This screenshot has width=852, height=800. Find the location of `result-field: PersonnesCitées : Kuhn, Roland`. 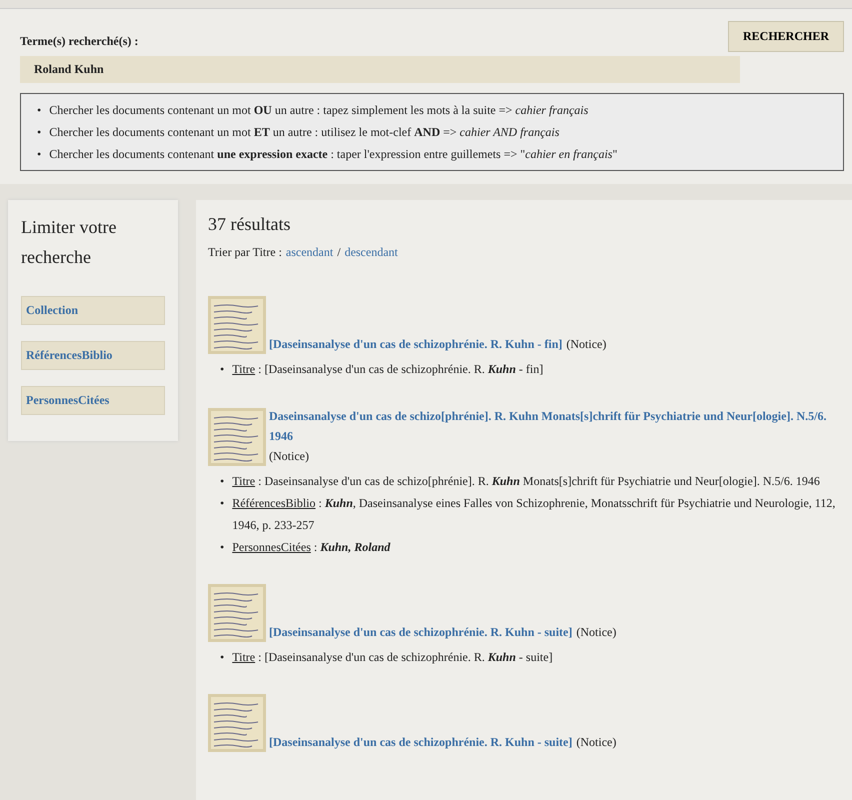

result-field: PersonnesCitées : Kuhn, Roland is located at coordinates (311, 547).